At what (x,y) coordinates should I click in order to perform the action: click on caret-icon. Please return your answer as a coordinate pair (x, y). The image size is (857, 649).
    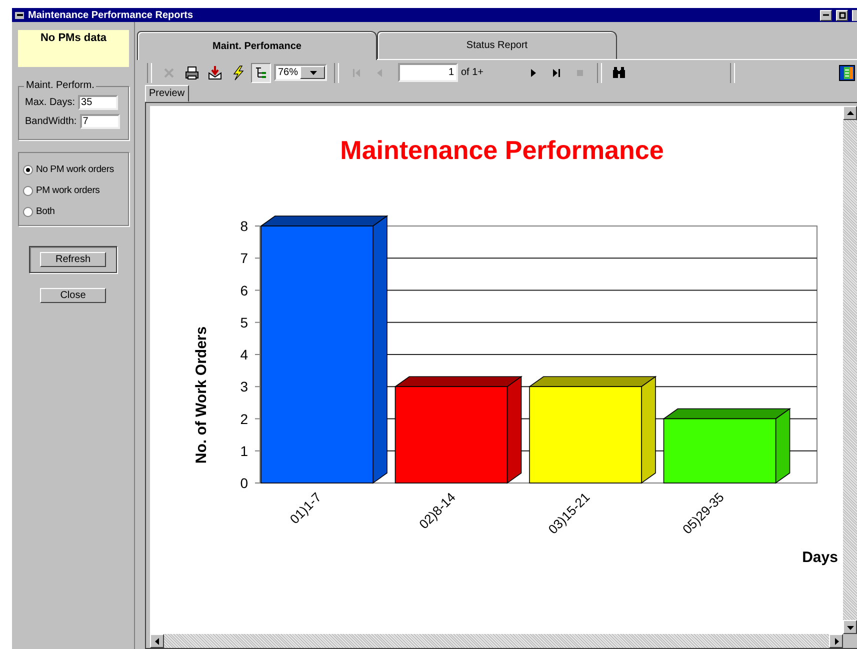
    Looking at the image, I should click on (313, 72).